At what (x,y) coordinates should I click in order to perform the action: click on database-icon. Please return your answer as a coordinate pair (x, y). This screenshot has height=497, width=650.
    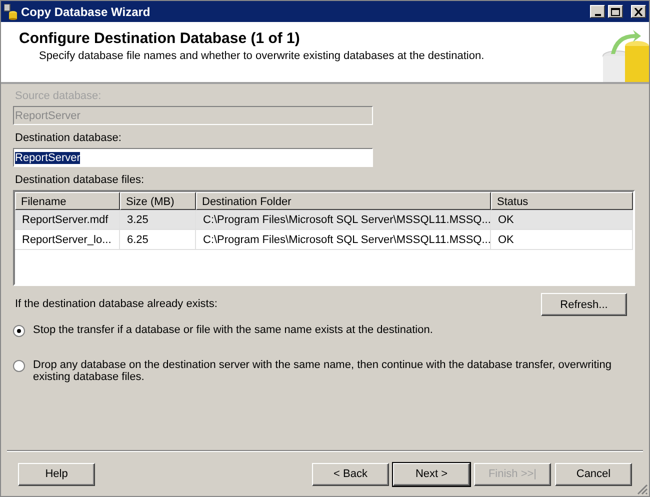
    Looking at the image, I should click on (11, 12).